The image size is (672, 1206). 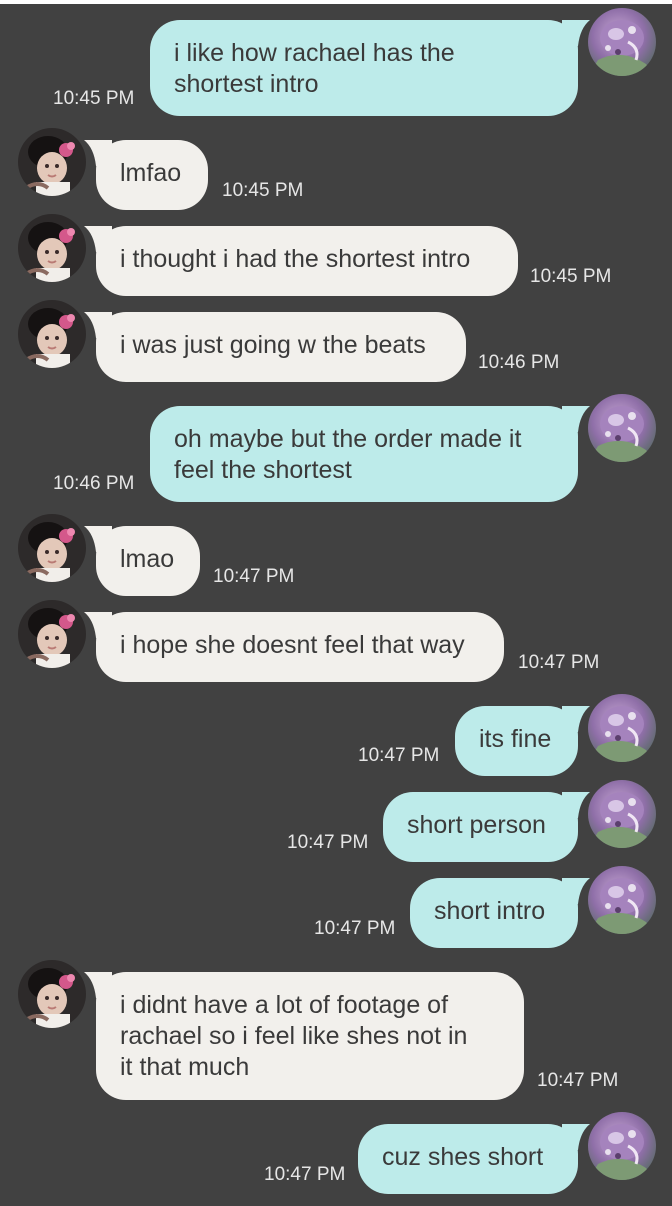 I want to click on message-bubble: its fine, so click(x=522, y=741).